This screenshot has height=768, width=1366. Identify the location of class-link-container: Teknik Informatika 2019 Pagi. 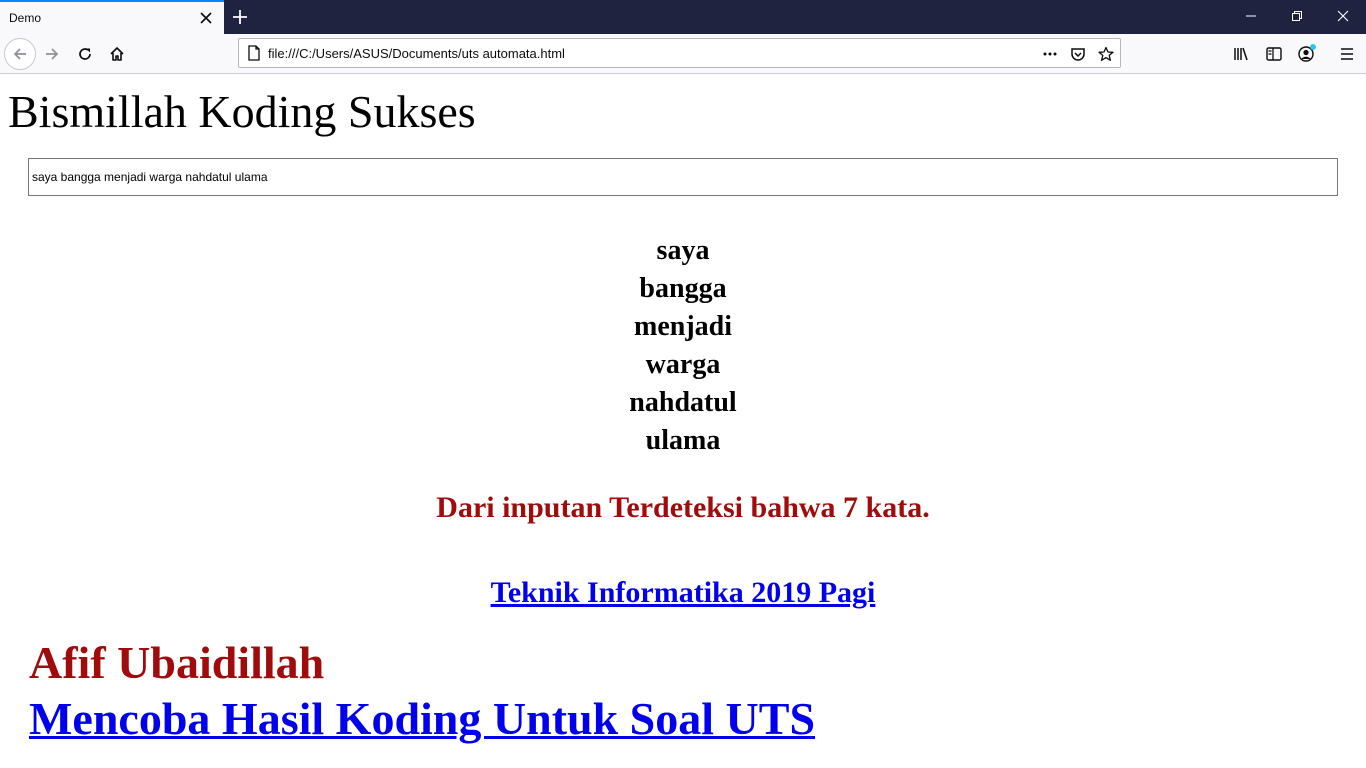
(683, 593).